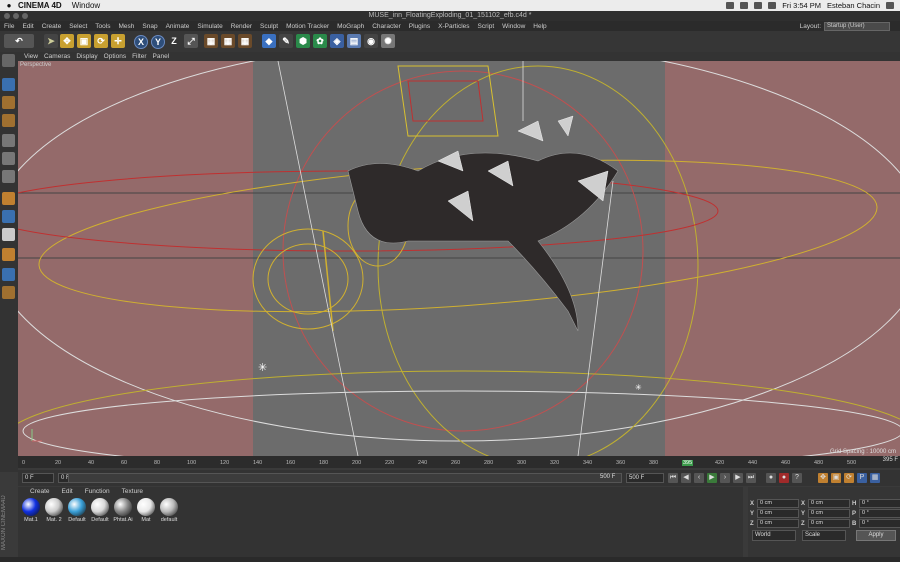  Describe the element at coordinates (38, 478) in the screenshot. I see `start-frame-field: 0 F` at that location.